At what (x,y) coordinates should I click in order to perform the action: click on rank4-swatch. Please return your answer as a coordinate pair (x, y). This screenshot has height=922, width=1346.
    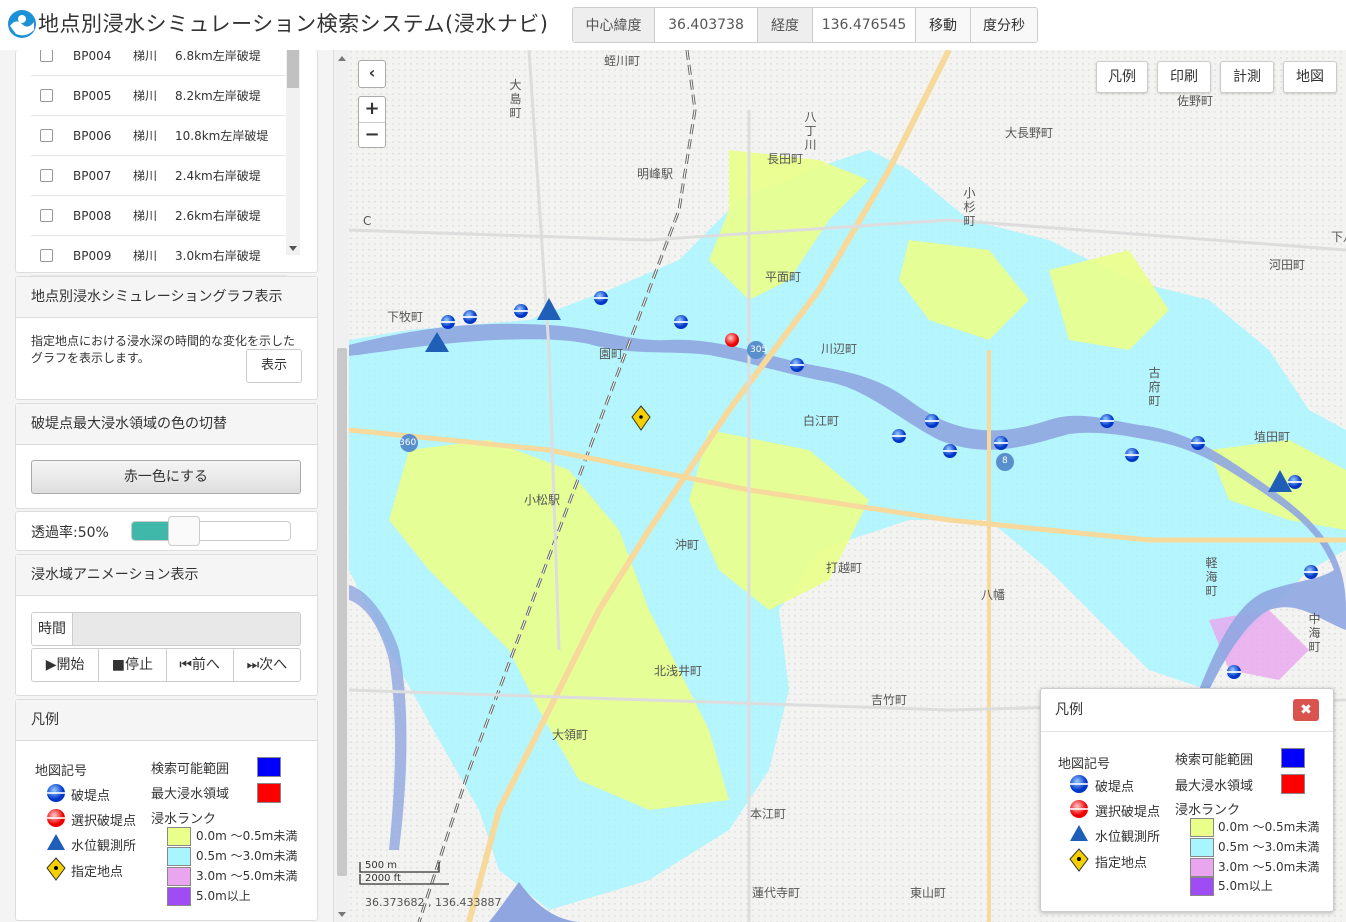
    Looking at the image, I should click on (179, 896).